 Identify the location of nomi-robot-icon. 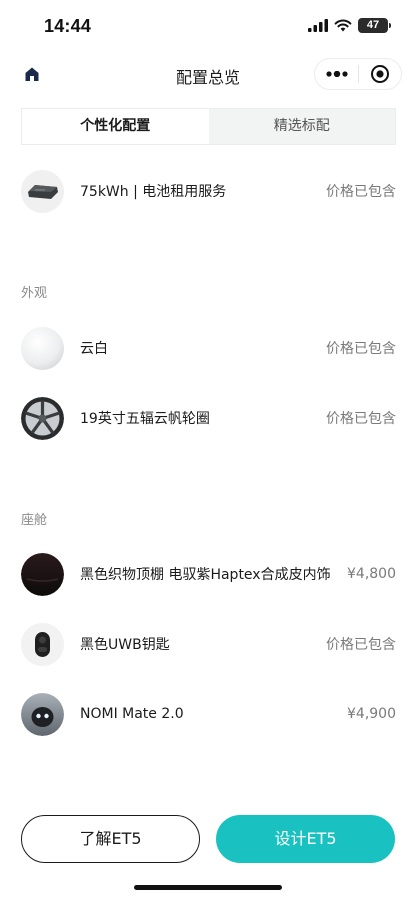
(42, 714).